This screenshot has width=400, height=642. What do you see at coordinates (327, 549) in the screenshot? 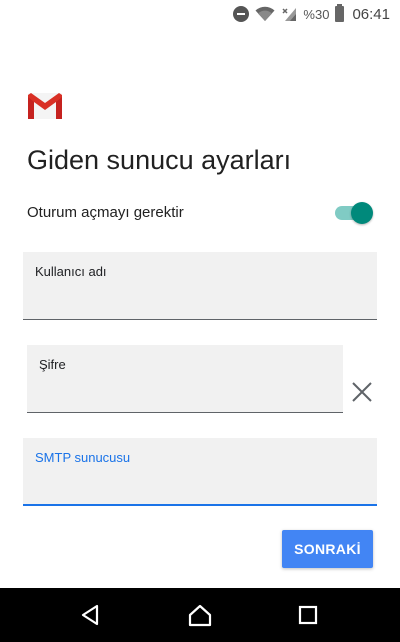
I see `next-button: SONRAKİ` at bounding box center [327, 549].